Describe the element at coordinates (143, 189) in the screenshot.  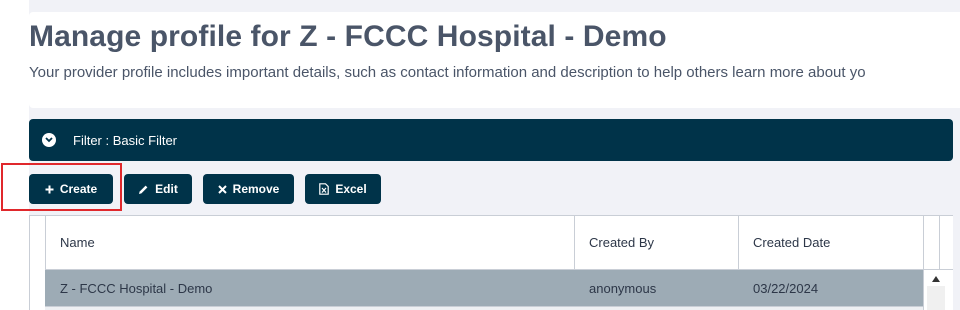
I see `pencil-icon` at that location.